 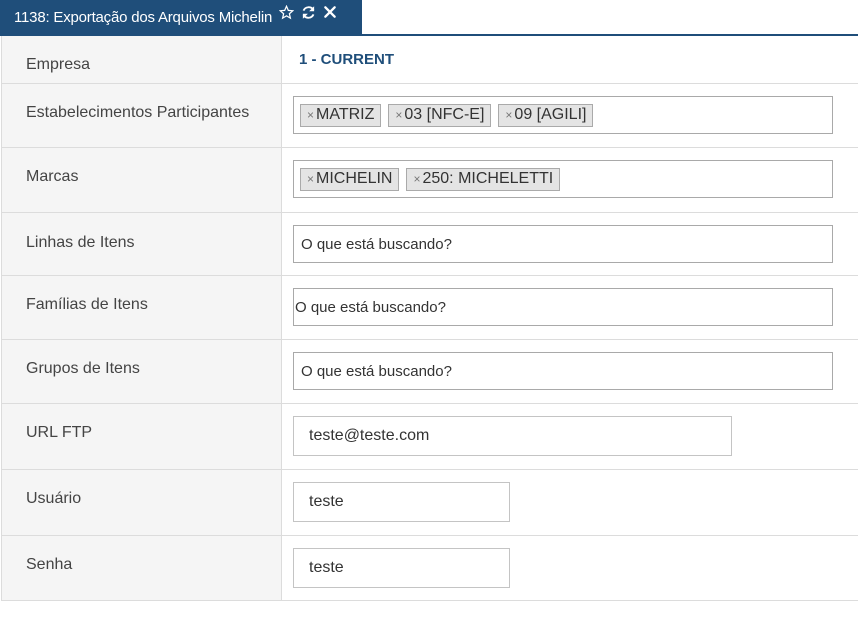 I want to click on familias-label: Famílias de Itens, so click(x=142, y=307).